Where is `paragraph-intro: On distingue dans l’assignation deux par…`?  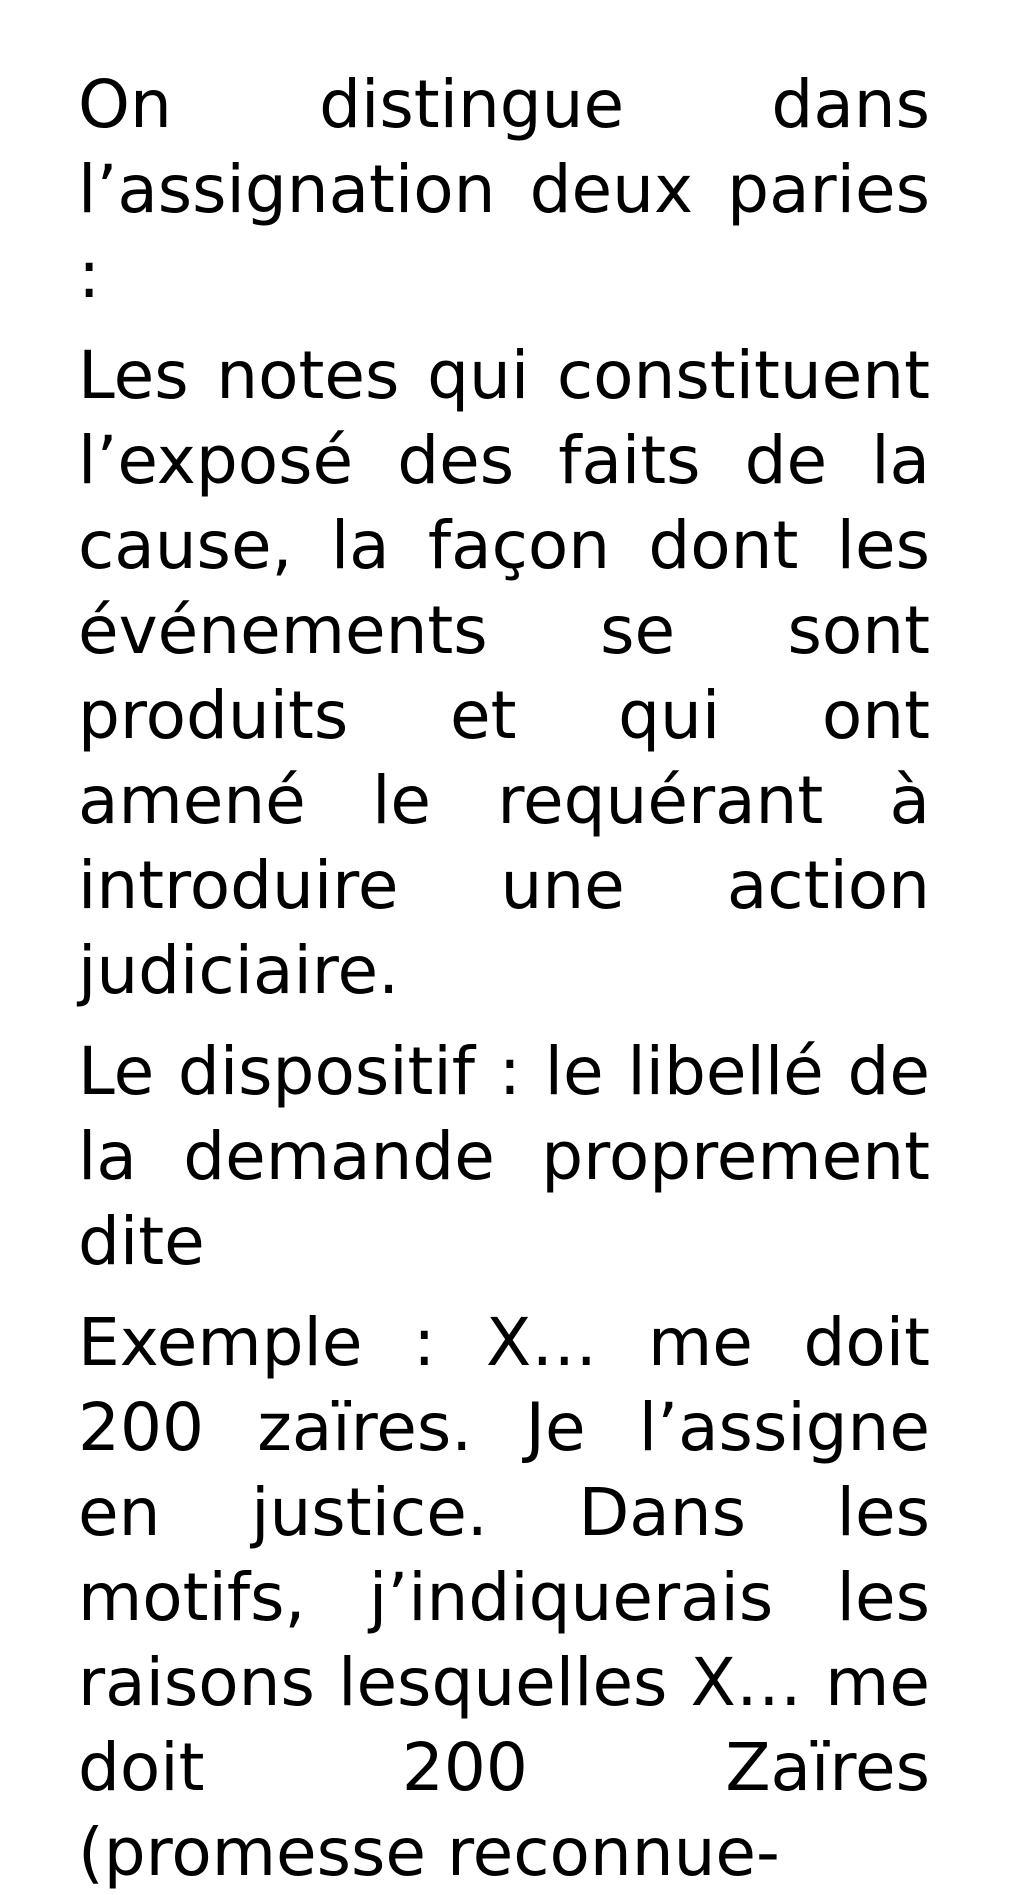
paragraph-intro: On distingue dans l’assignation deux par… is located at coordinates (504, 189).